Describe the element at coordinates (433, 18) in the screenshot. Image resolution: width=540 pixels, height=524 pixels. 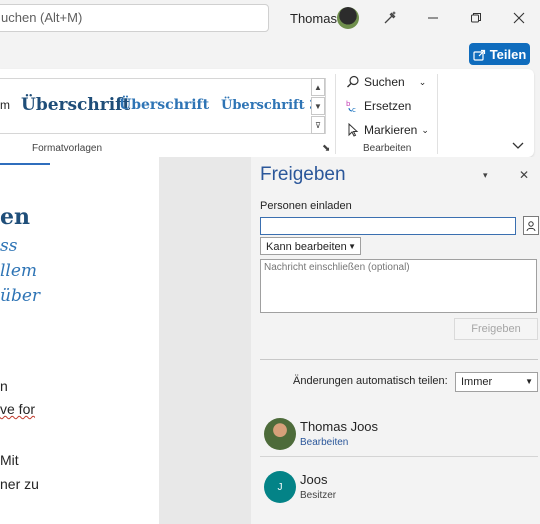
I see `minimize-icon` at that location.